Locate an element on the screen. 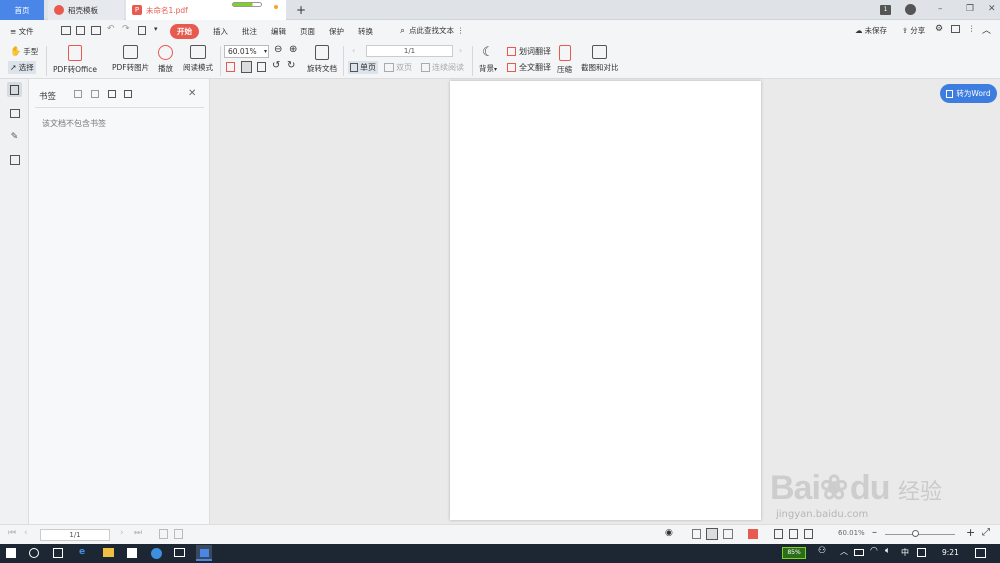 This screenshot has width=1000, height=563. volume-icon: 🔈︎ is located at coordinates (887, 551).